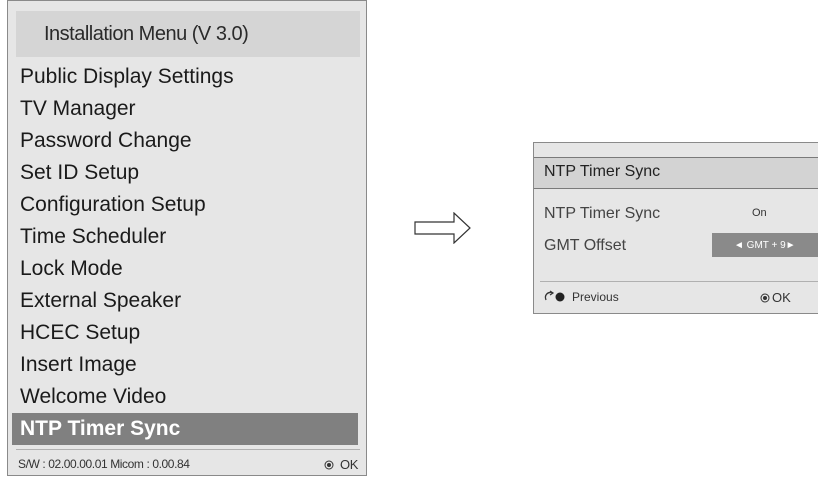 The height and width of the screenshot is (478, 818). Describe the element at coordinates (79, 173) in the screenshot. I see `menu-item-set-id-setup: Set ID Setup` at that location.